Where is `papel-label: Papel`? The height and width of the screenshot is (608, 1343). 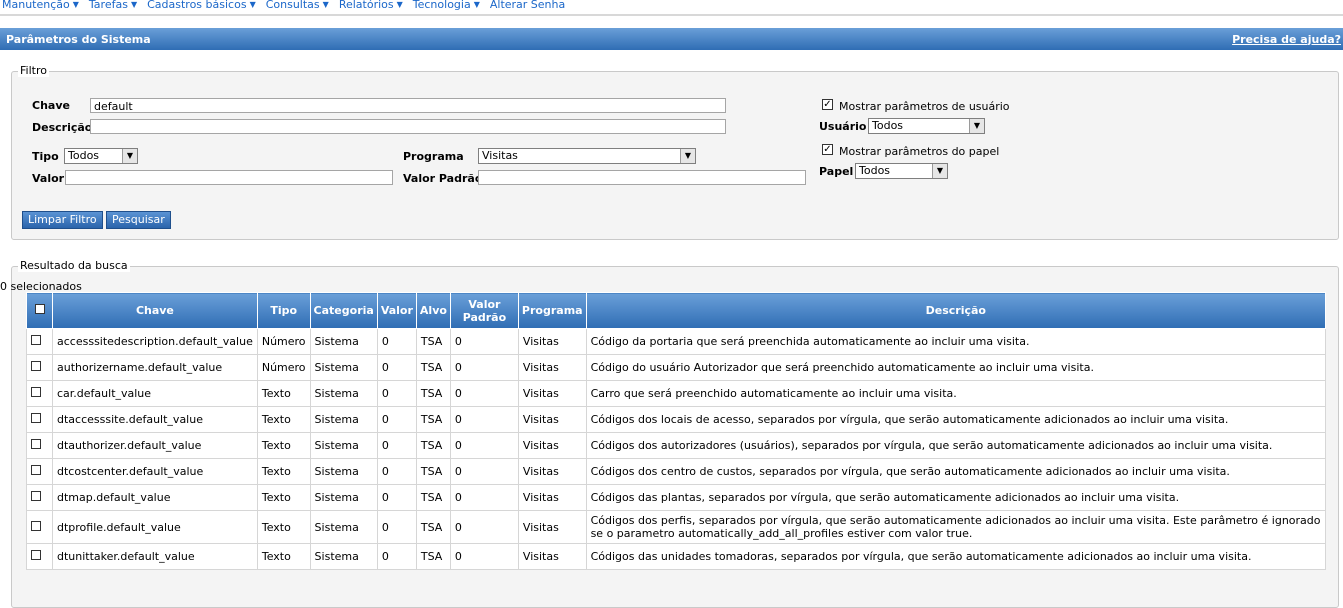 papel-label: Papel is located at coordinates (836, 171).